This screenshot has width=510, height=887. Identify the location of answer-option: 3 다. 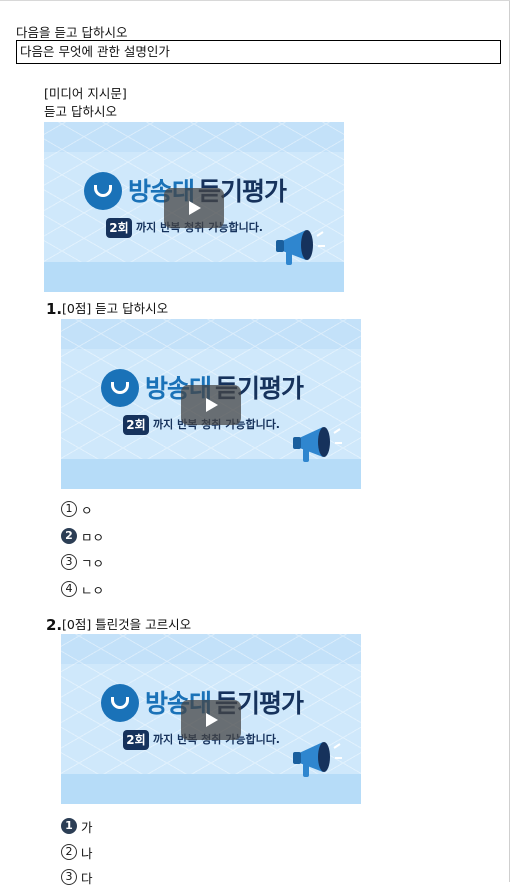
(77, 877).